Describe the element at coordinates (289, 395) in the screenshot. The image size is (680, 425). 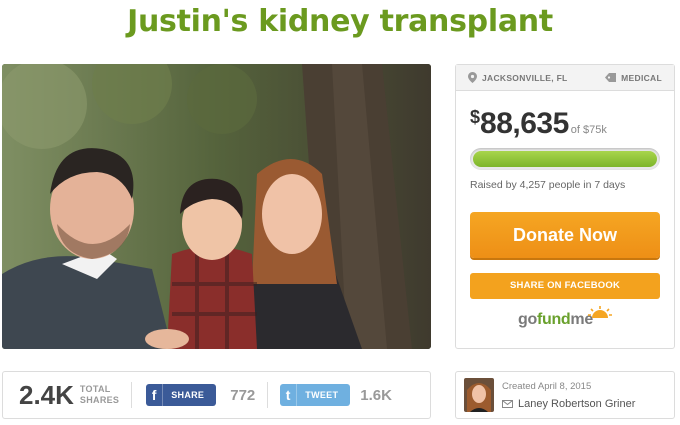
I see `twitter-icon: t` at that location.